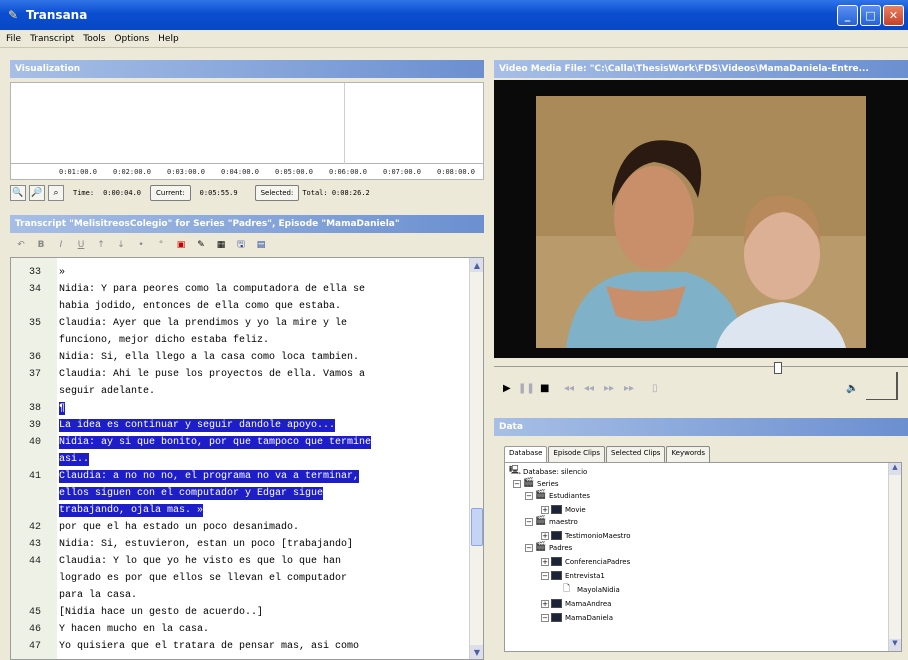 The image size is (908, 660). Describe the element at coordinates (62, 272) in the screenshot. I see `line-text: »` at that location.